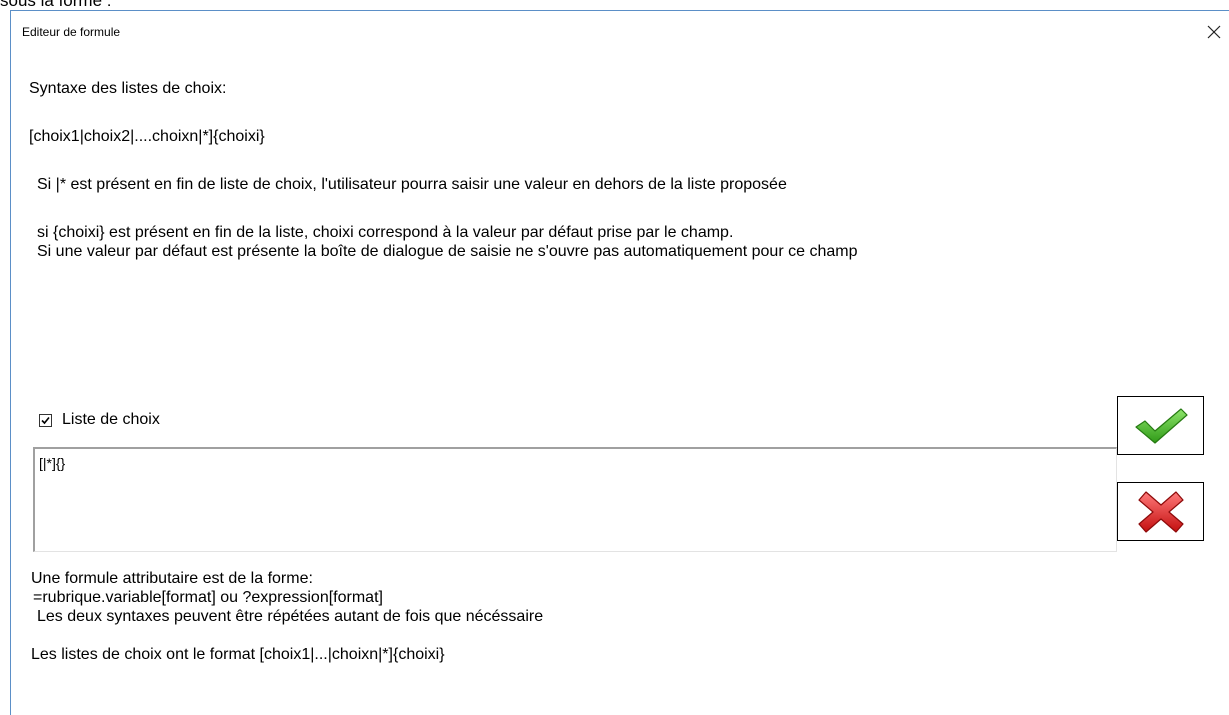 The image size is (1229, 715). I want to click on choice-list-checkbox-row: Liste de choix, so click(99, 420).